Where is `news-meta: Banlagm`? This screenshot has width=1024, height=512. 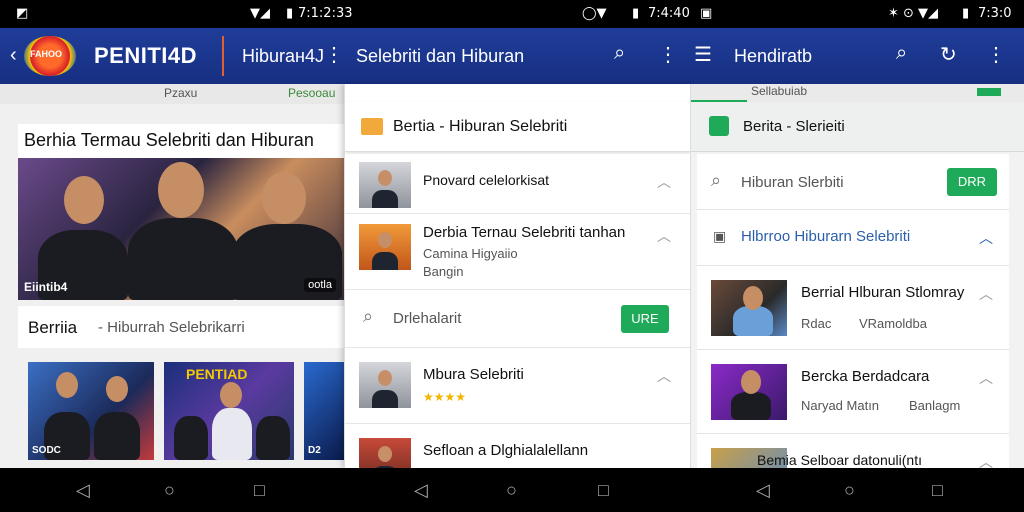 news-meta: Banlagm is located at coordinates (935, 405).